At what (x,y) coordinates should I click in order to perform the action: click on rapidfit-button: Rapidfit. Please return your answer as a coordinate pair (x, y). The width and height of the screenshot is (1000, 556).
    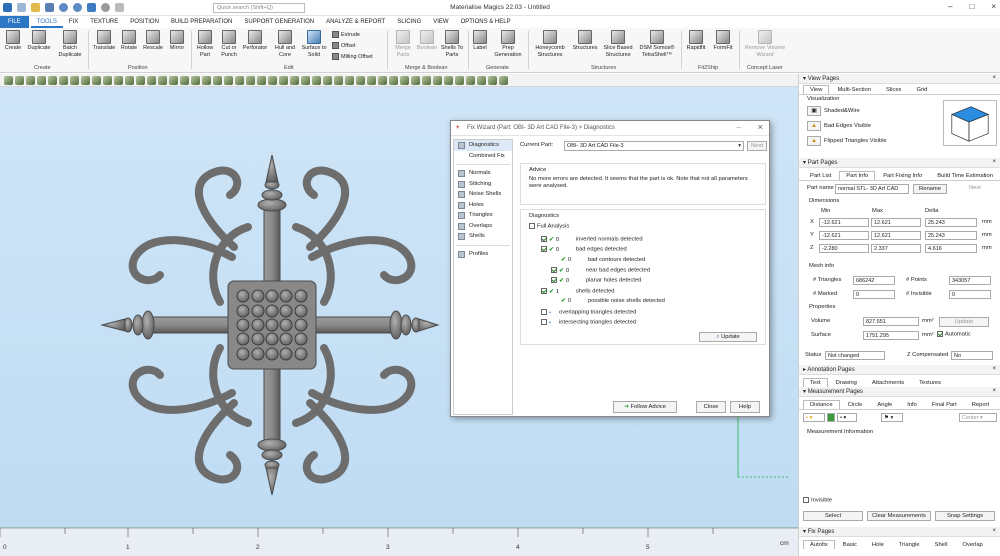
    Looking at the image, I should click on (696, 41).